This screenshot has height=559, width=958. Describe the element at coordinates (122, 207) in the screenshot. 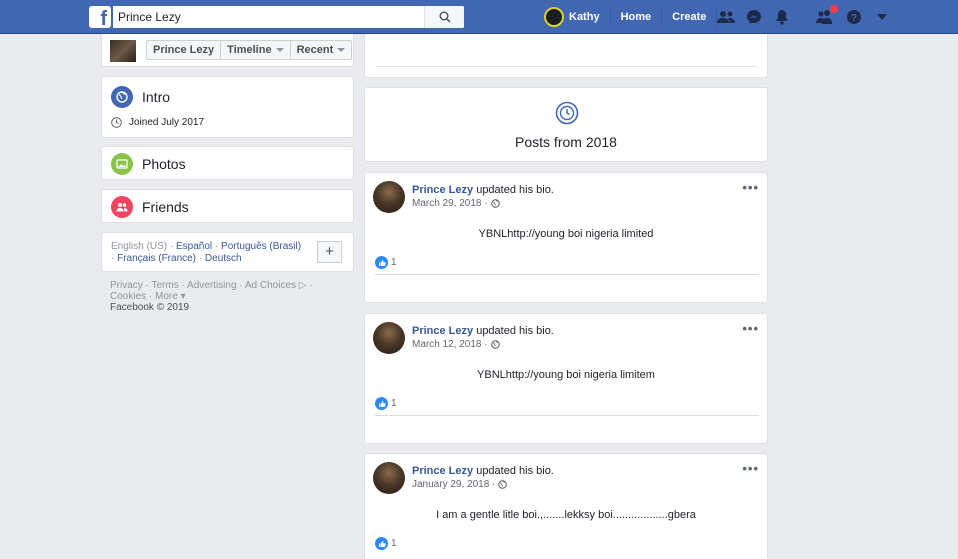

I see `friends-icon` at that location.